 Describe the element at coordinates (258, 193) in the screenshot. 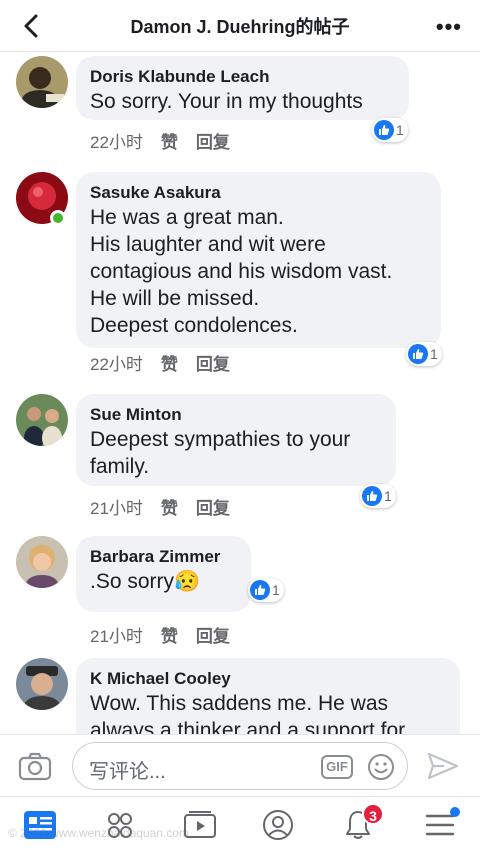

I see `commenter-name: Sasuke Asakura` at that location.